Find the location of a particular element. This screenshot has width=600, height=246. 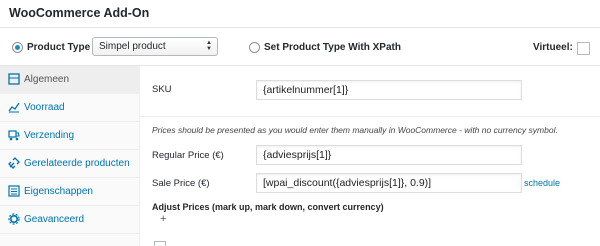

schedule-link: schedule is located at coordinates (542, 183).